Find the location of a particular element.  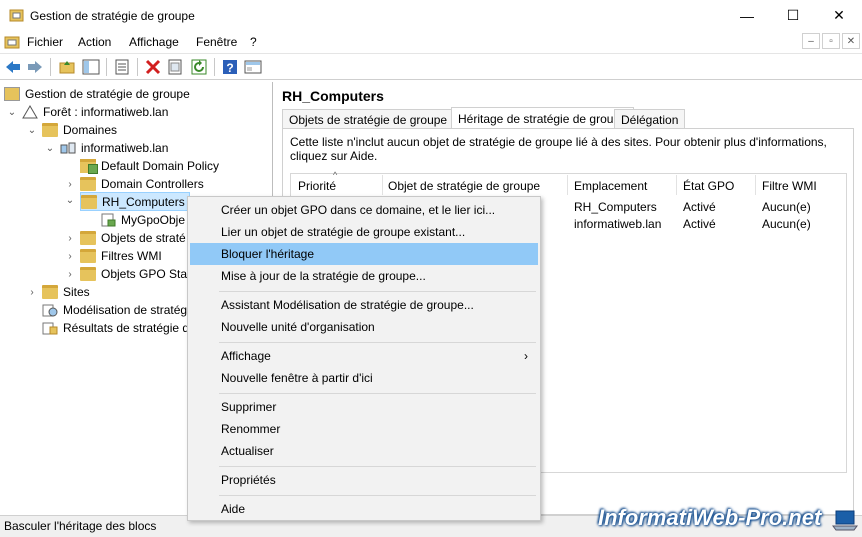

menu-item-rename: Renommer is located at coordinates (364, 429).